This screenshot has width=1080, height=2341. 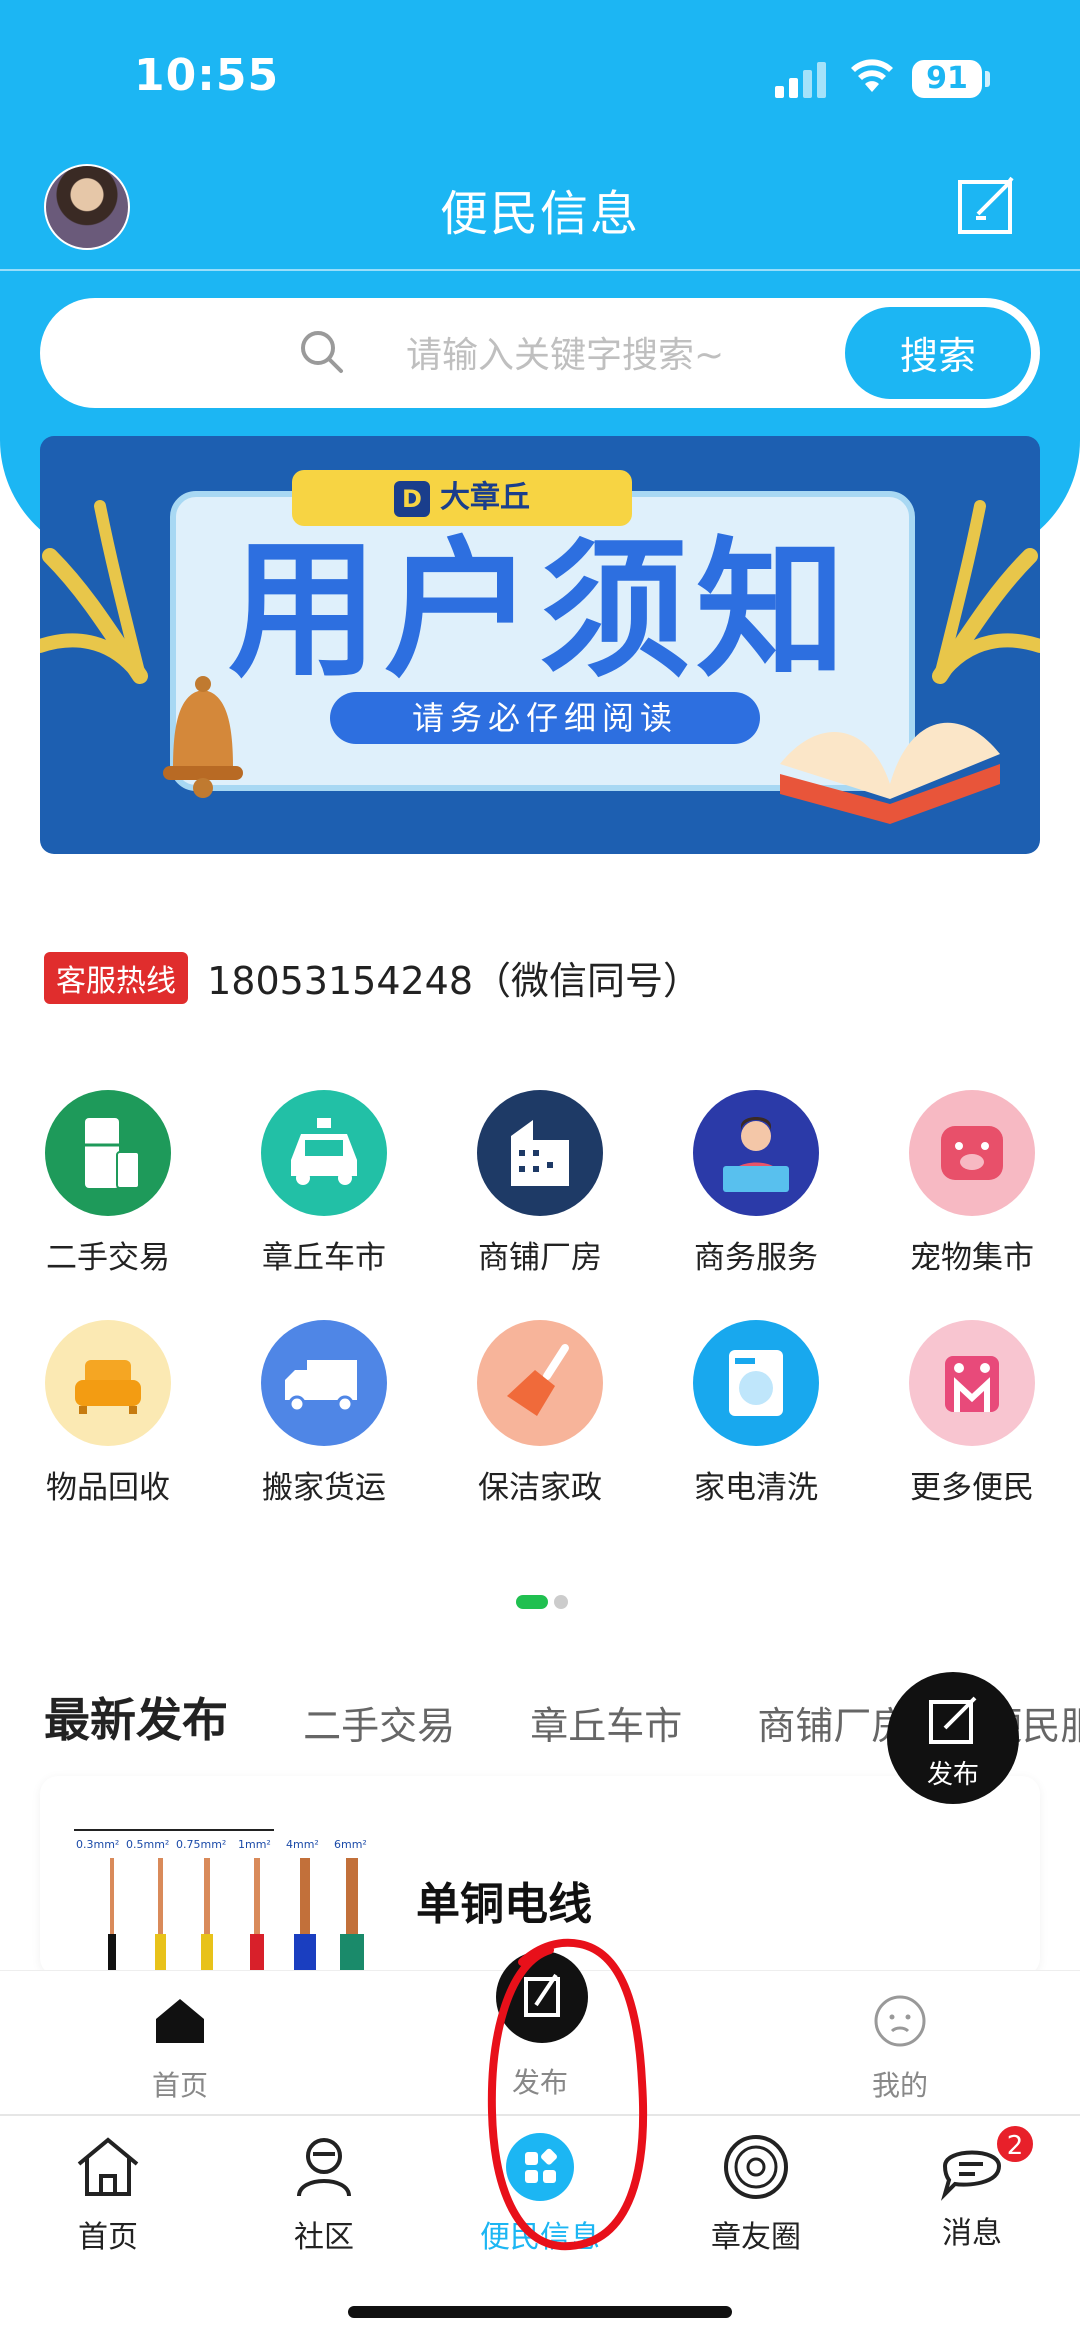 I want to click on inner-tab-home-label: 首页, so click(x=179, y=2085).